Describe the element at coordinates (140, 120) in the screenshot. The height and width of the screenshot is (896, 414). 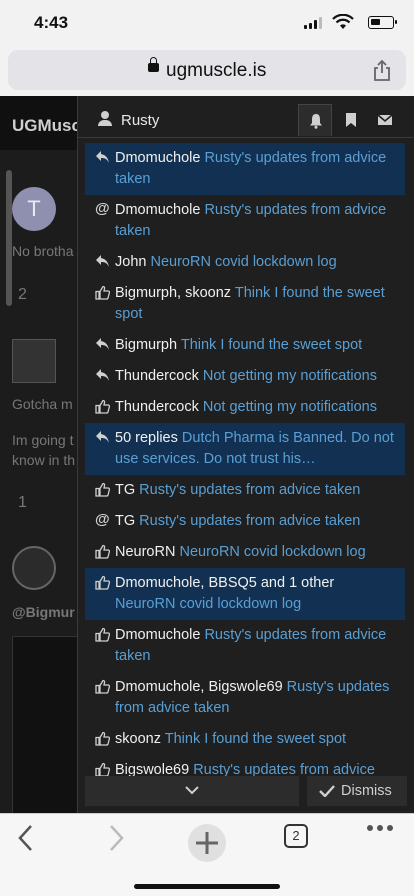
I see `panel-username: Rusty` at that location.